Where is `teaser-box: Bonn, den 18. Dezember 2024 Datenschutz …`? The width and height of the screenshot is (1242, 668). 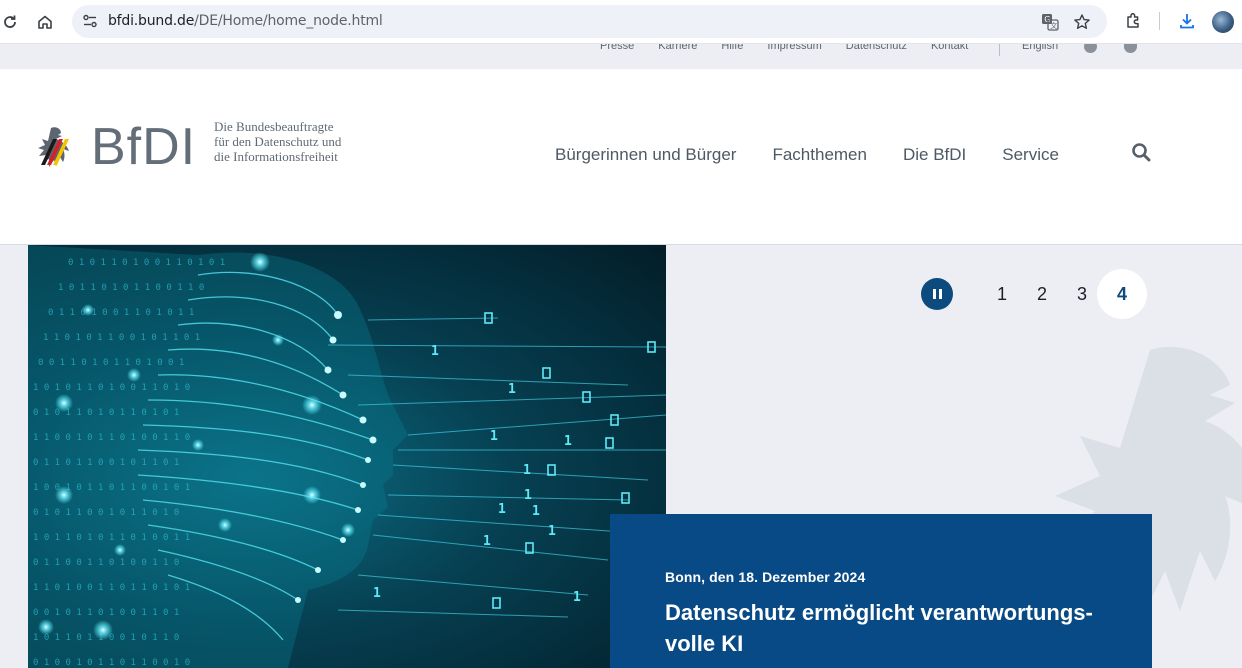 teaser-box: Bonn, den 18. Dezember 2024 Datenschutz … is located at coordinates (881, 591).